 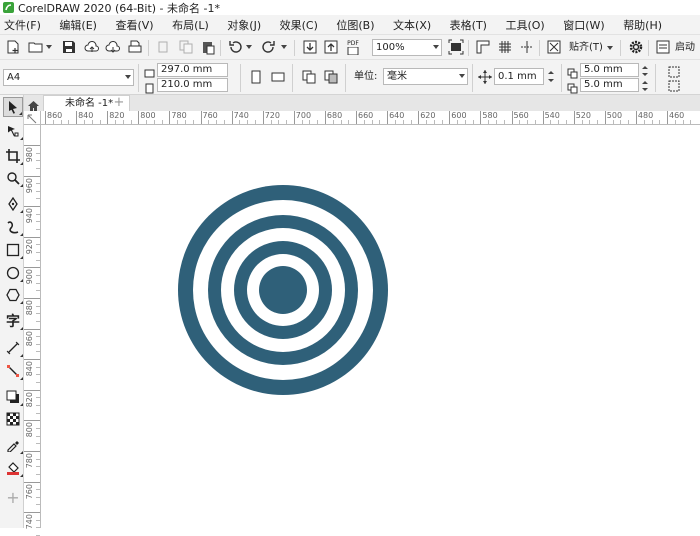 I want to click on open-folder-icon, so click(x=36, y=47).